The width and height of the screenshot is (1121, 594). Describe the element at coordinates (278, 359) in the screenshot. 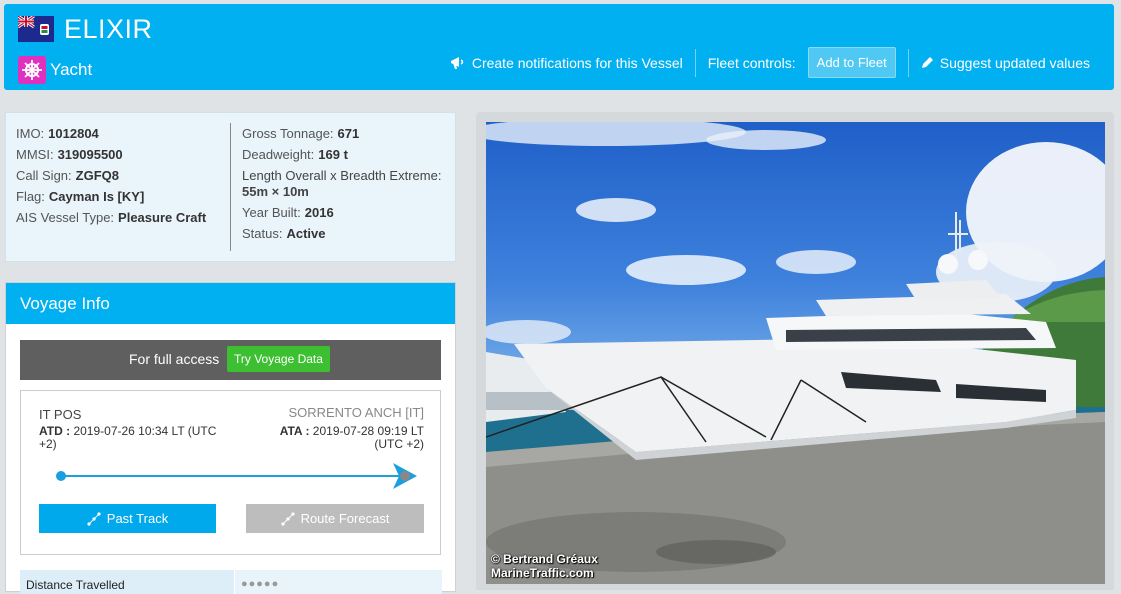

I see `try-voyage-data-button: Try Voyage Data` at that location.